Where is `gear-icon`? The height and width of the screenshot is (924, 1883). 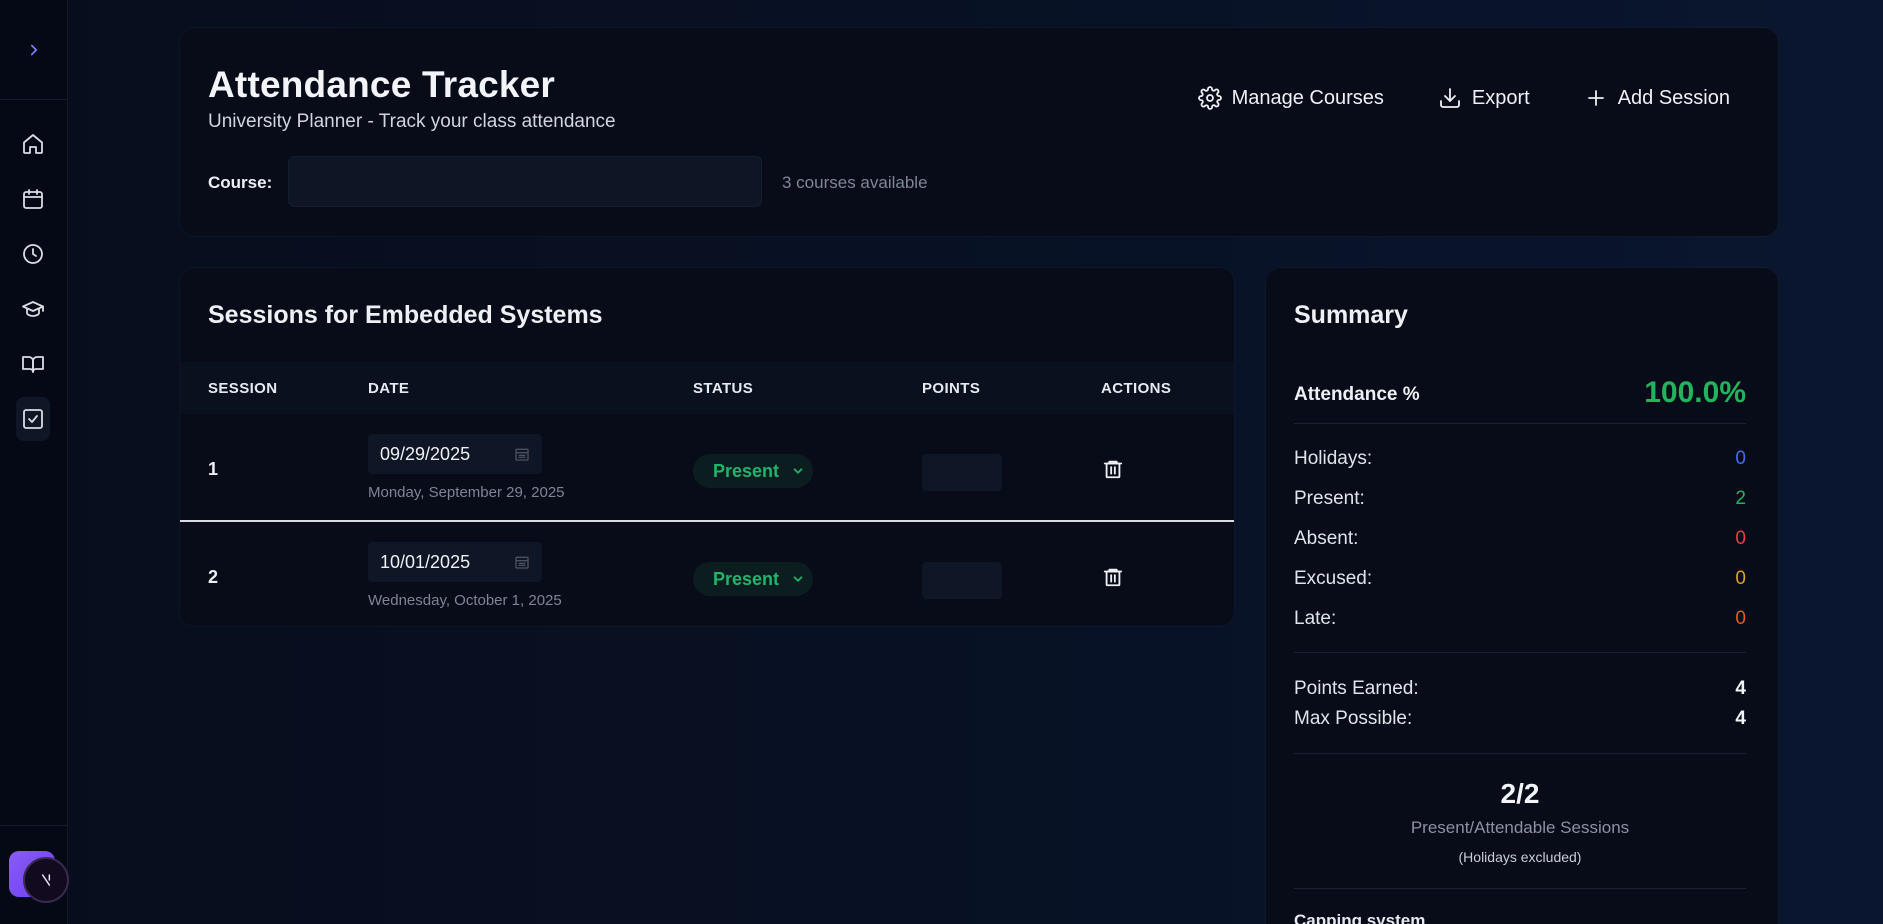
gear-icon is located at coordinates (1209, 98).